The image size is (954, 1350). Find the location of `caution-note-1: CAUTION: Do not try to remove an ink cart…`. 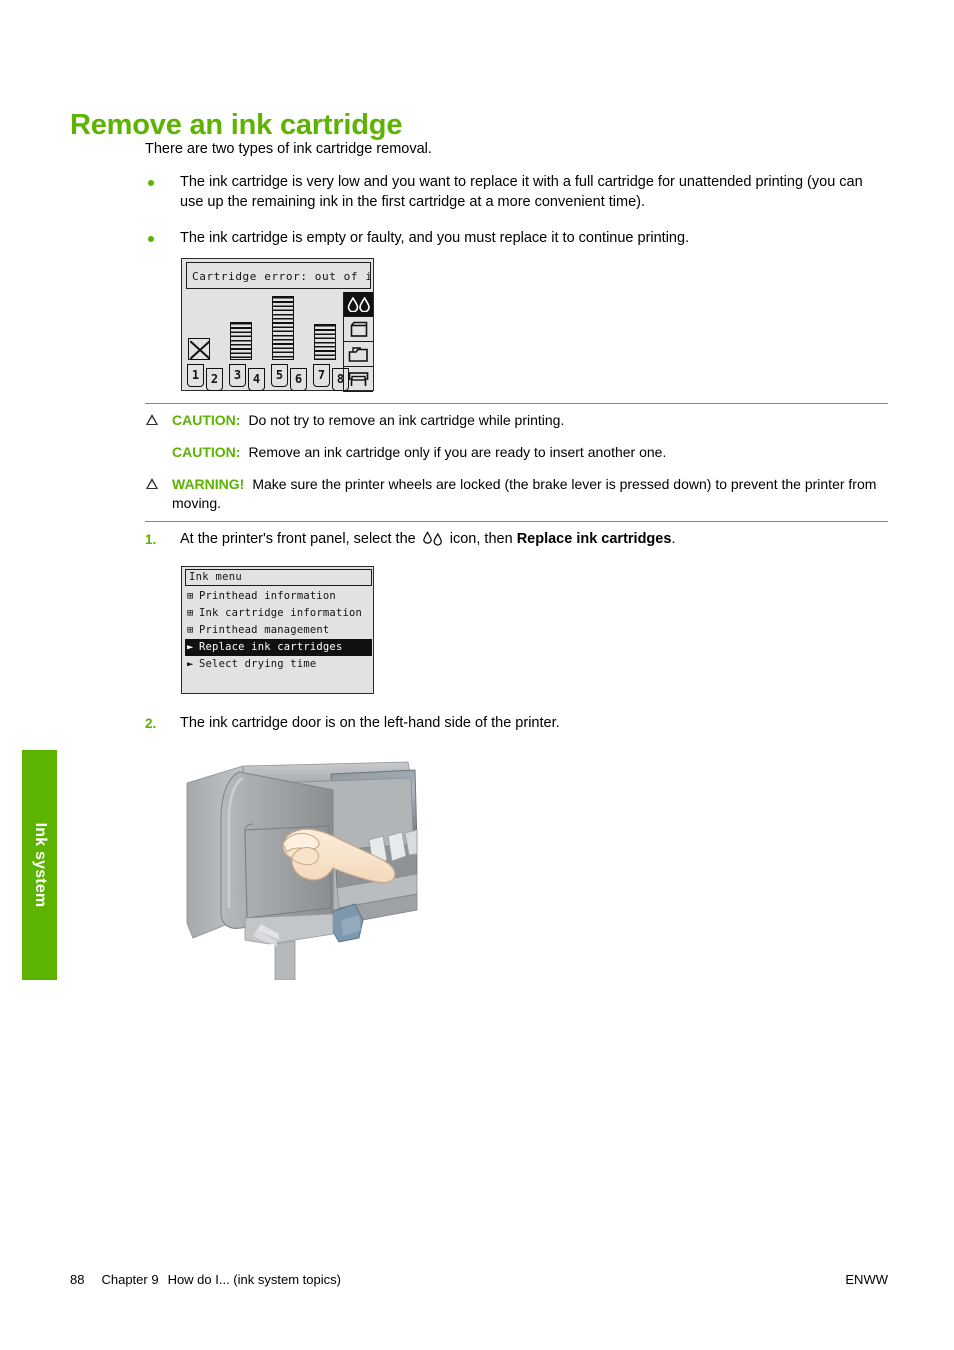

caution-note-1: CAUTION: Do not try to remove an ink cart… is located at coordinates (516, 420).